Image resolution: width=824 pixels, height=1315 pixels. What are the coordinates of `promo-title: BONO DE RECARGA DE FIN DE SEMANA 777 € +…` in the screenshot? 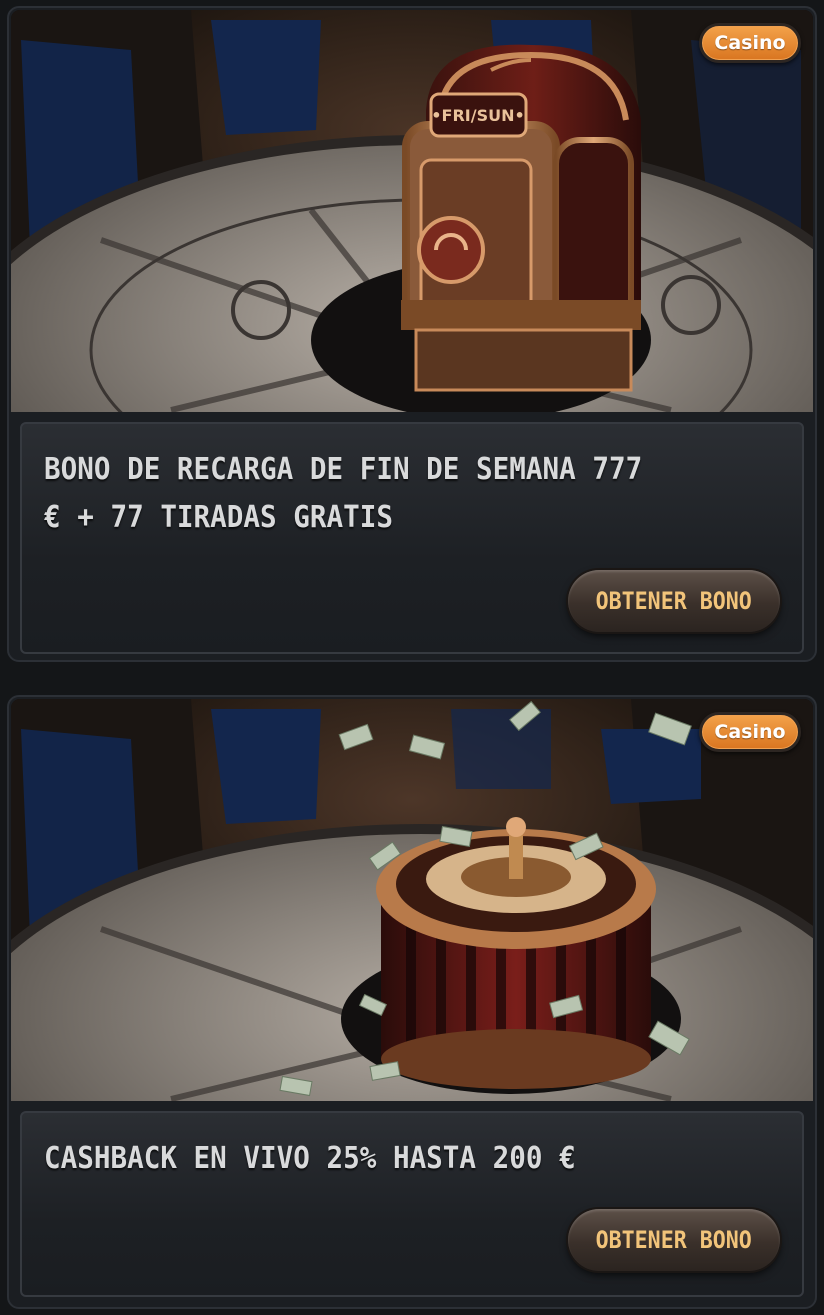 It's located at (343, 493).